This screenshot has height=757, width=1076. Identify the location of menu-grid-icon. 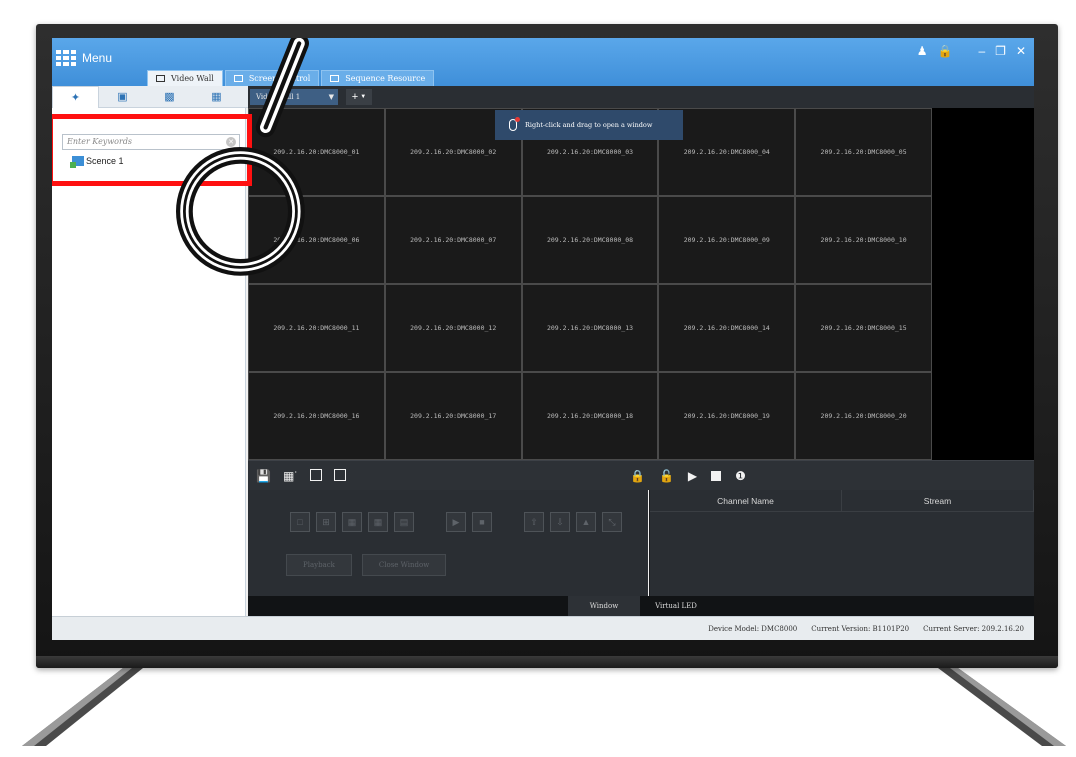
(66, 58).